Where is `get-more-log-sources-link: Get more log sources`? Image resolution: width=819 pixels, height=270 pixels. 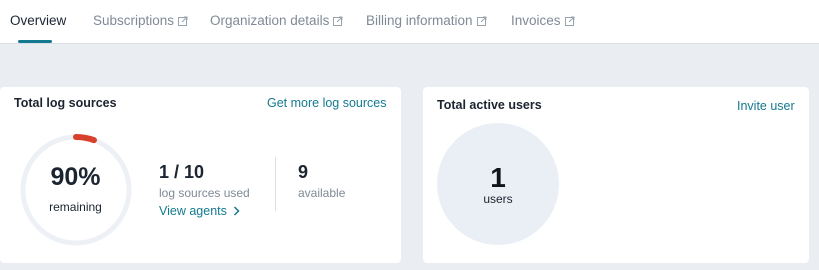
get-more-log-sources-link: Get more log sources is located at coordinates (327, 103).